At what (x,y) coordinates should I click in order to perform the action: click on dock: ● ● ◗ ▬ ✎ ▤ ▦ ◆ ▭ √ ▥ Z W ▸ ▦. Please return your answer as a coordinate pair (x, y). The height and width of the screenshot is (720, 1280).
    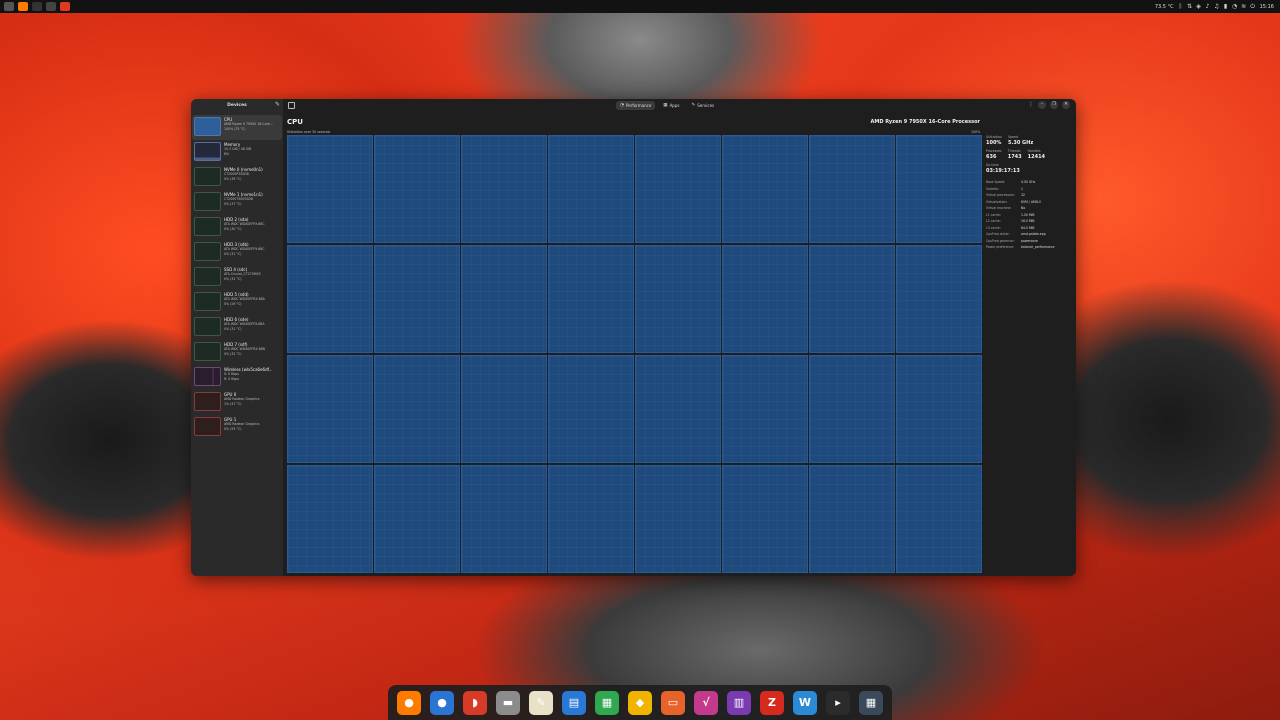
    Looking at the image, I should click on (640, 702).